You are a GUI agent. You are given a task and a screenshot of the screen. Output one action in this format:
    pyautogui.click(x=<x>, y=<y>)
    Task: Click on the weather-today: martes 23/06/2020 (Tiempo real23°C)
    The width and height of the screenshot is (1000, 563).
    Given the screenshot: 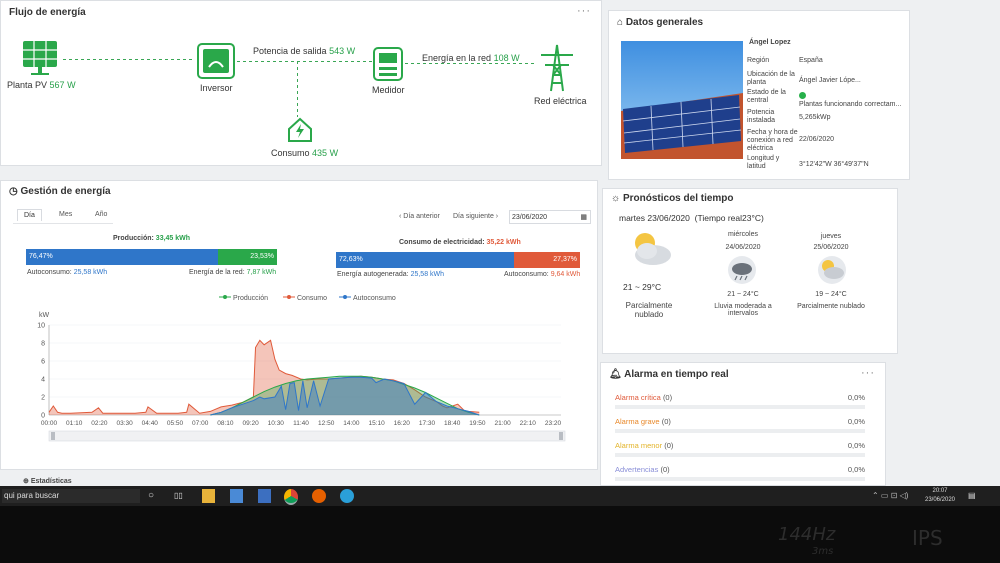 What is the action you would take?
    pyautogui.click(x=691, y=218)
    